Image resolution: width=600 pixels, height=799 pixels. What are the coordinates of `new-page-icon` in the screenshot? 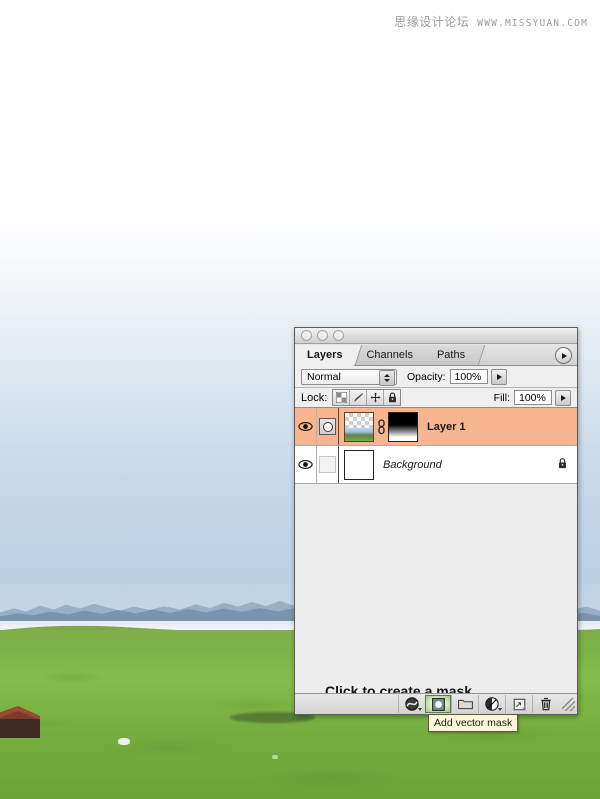 It's located at (519, 704).